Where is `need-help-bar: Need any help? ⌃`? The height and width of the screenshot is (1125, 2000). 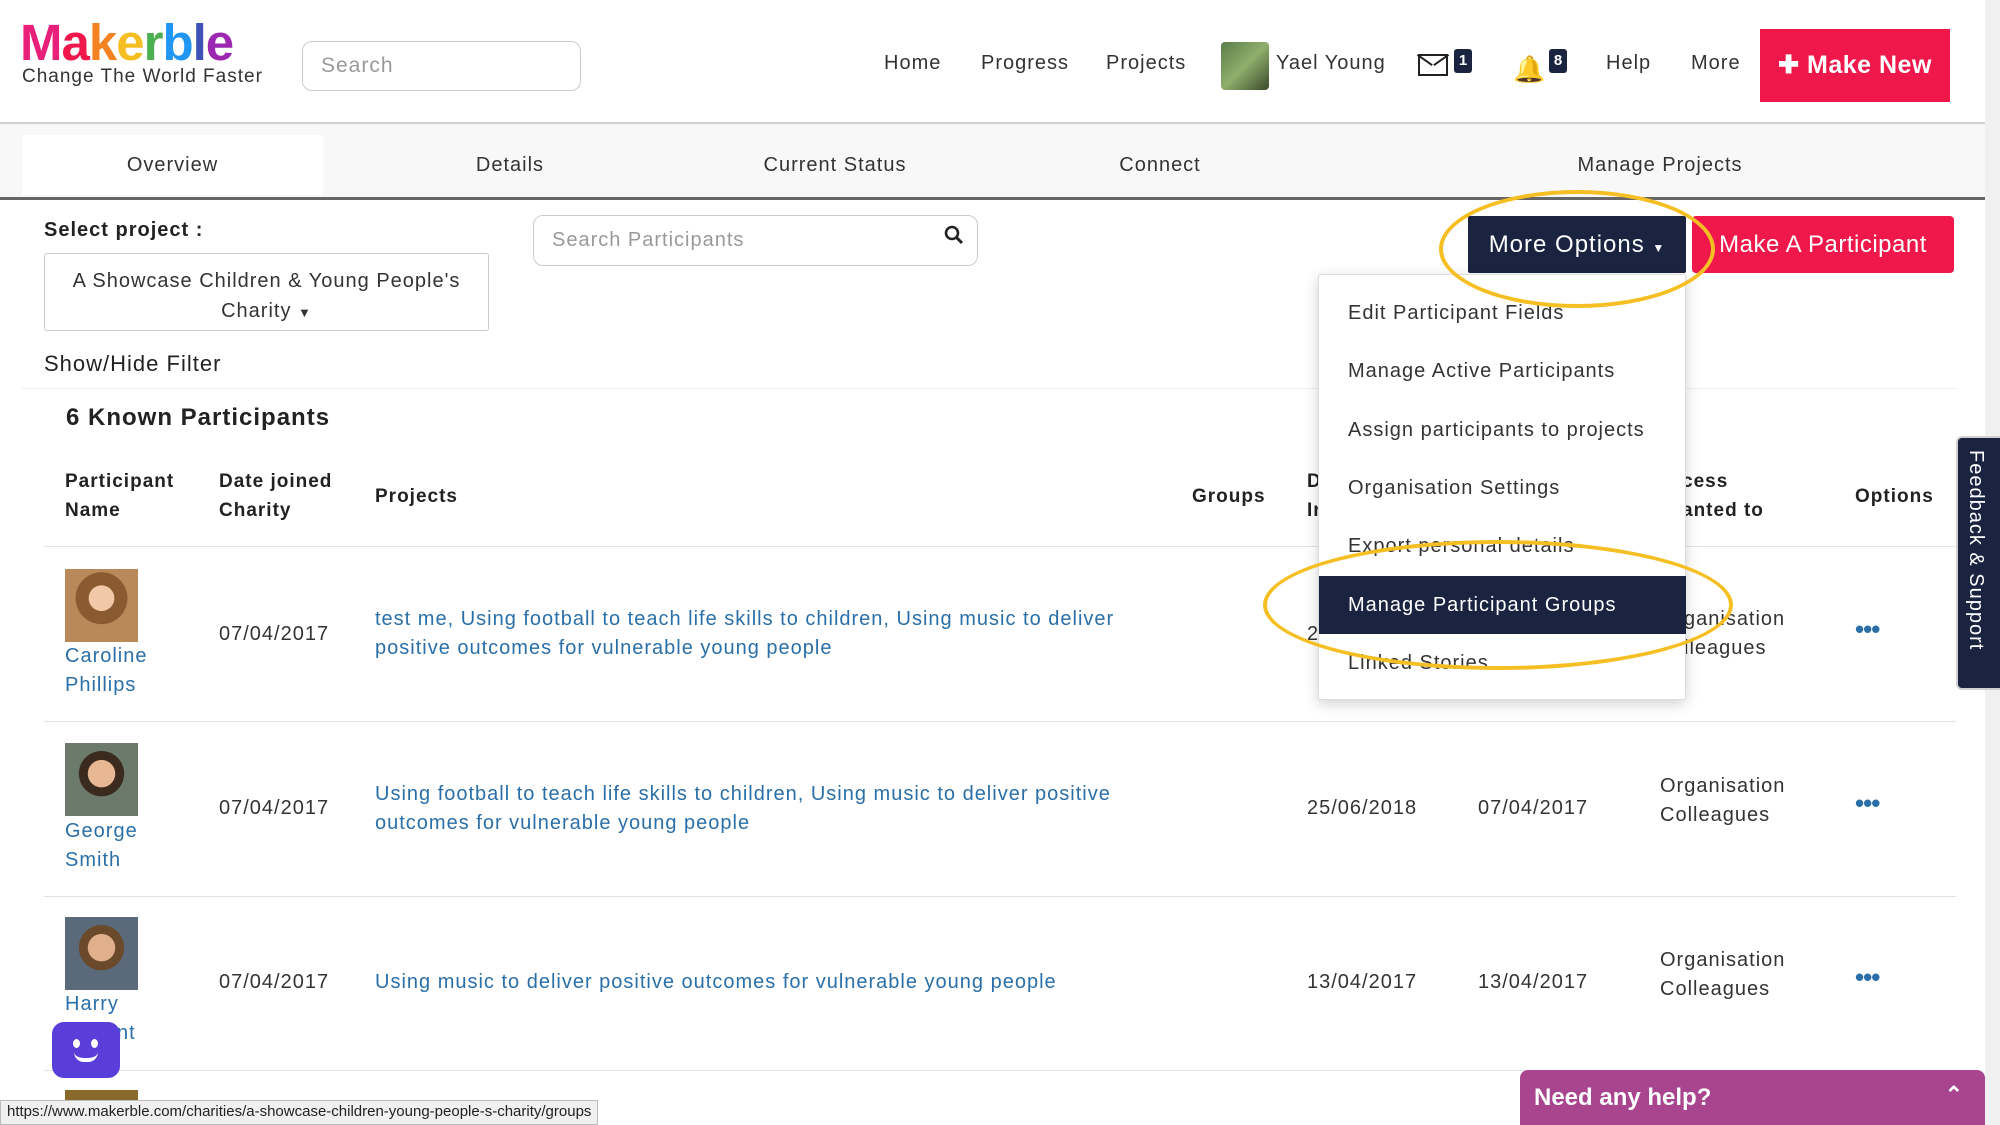
need-help-bar: Need any help? ⌃ is located at coordinates (1752, 1097).